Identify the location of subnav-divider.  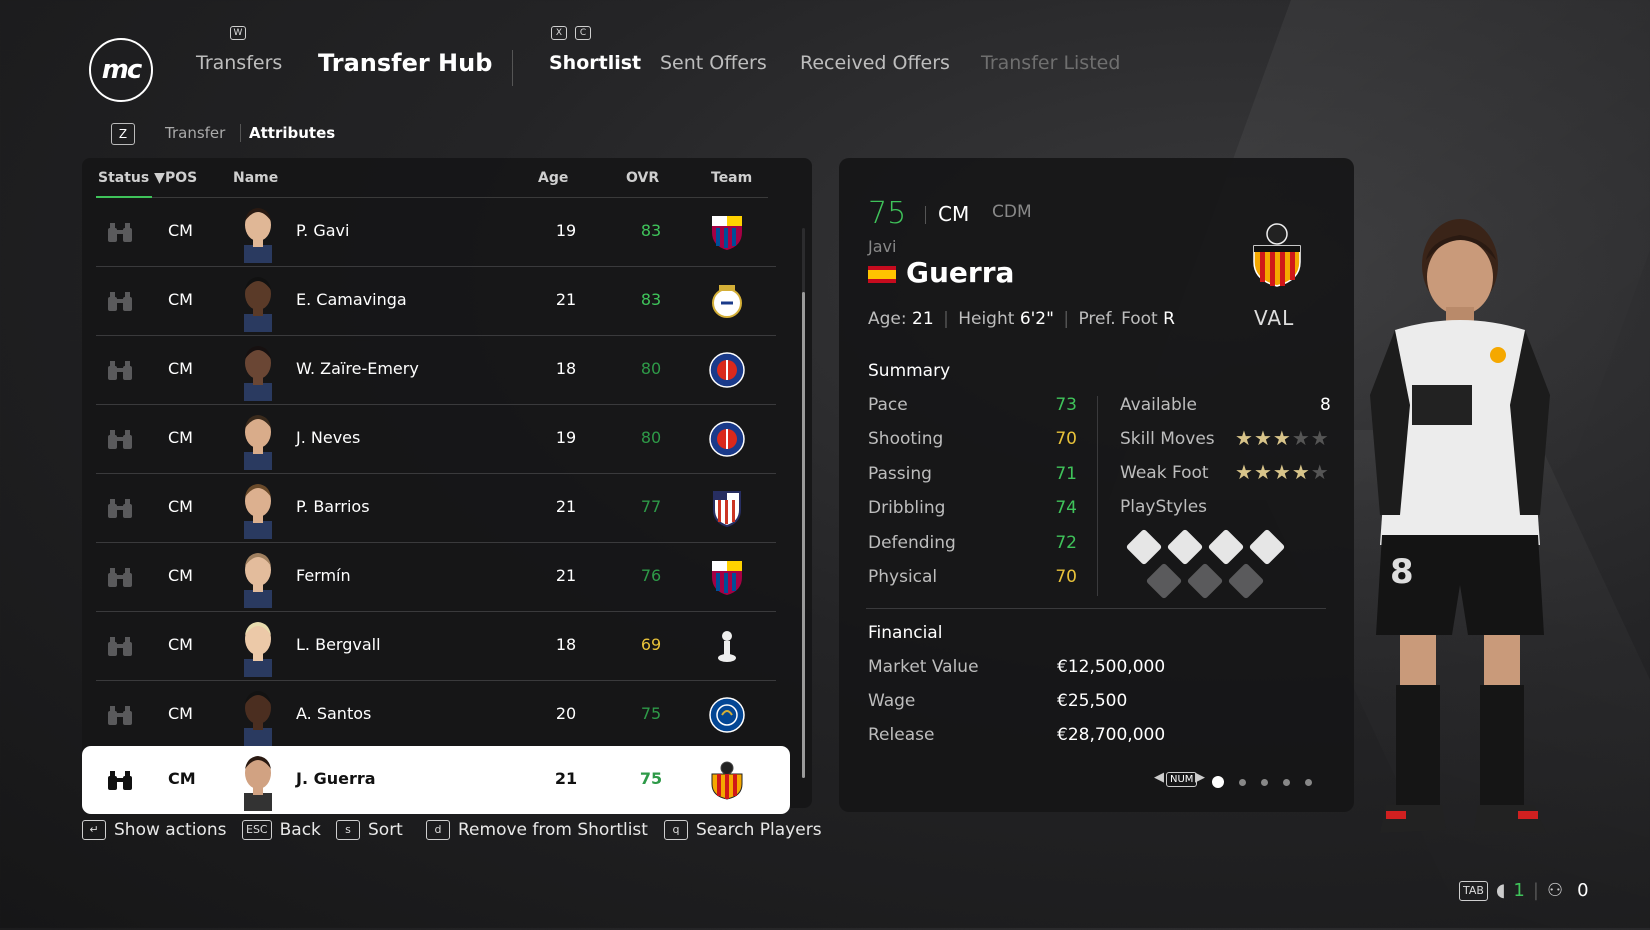
(240, 133).